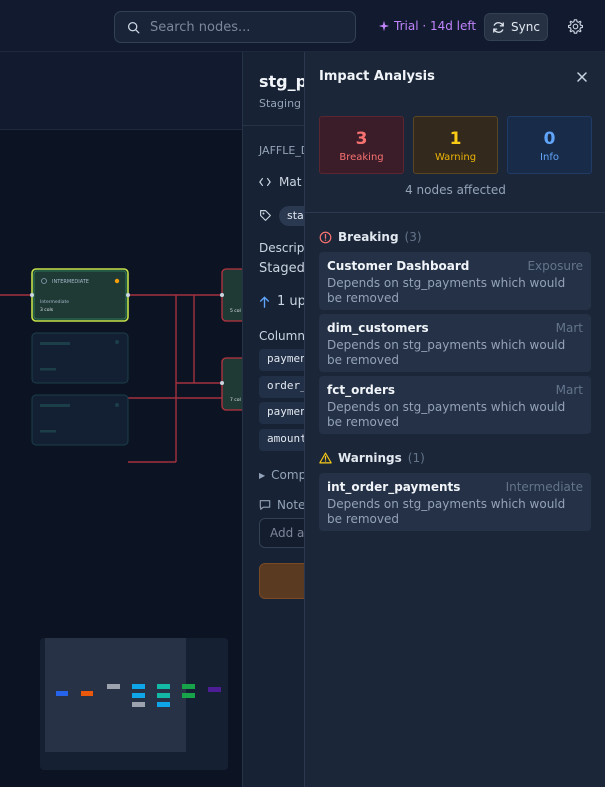 The height and width of the screenshot is (787, 605). What do you see at coordinates (235, 311) in the screenshot?
I see `node-cols: 5 col` at bounding box center [235, 311].